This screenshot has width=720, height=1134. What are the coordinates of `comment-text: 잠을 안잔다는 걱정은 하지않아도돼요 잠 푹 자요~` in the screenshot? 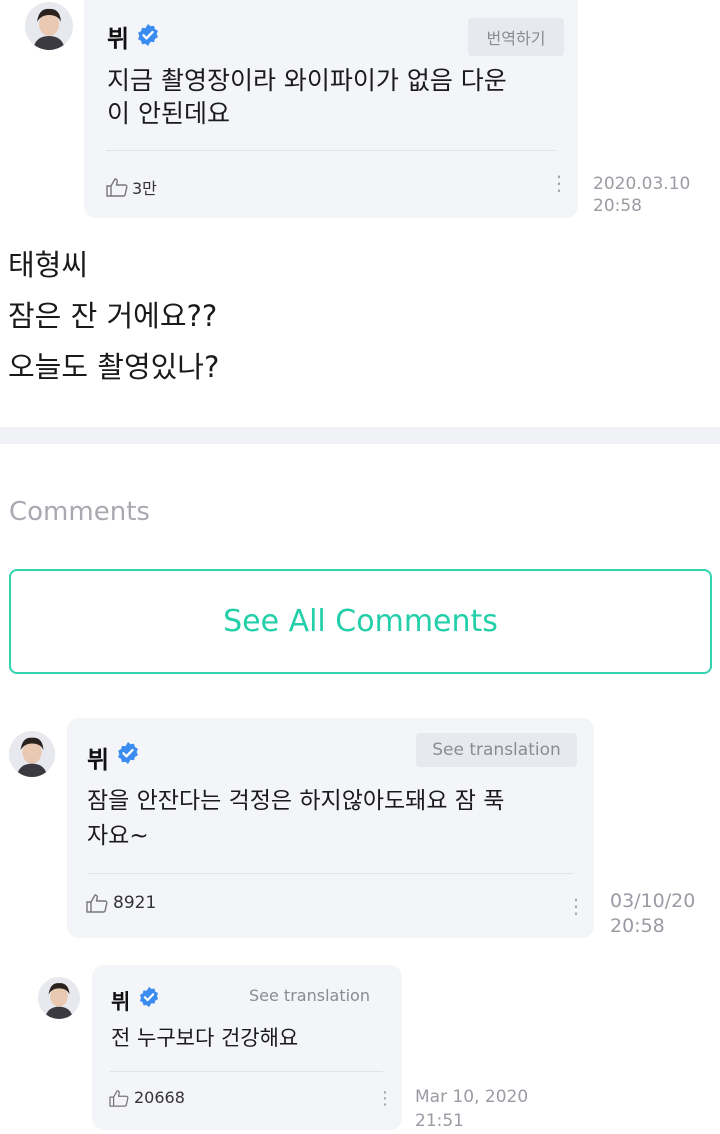 It's located at (296, 818).